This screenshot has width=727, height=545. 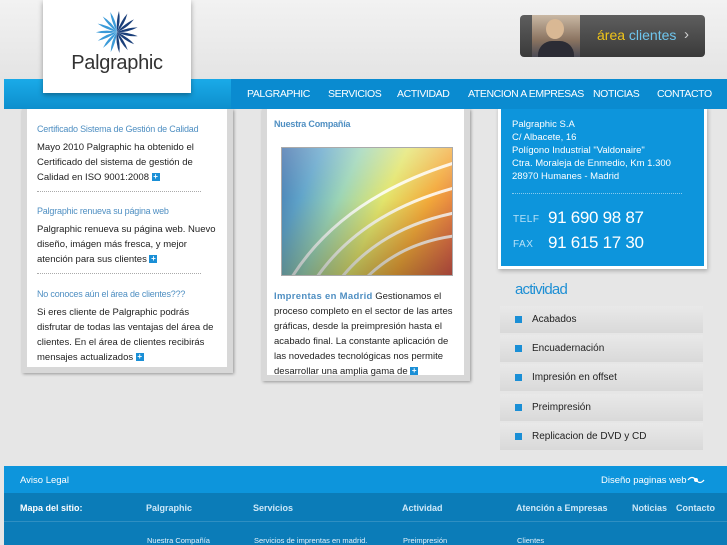 I want to click on actividad-item: Replicacion de DVD y CD, so click(x=601, y=436).